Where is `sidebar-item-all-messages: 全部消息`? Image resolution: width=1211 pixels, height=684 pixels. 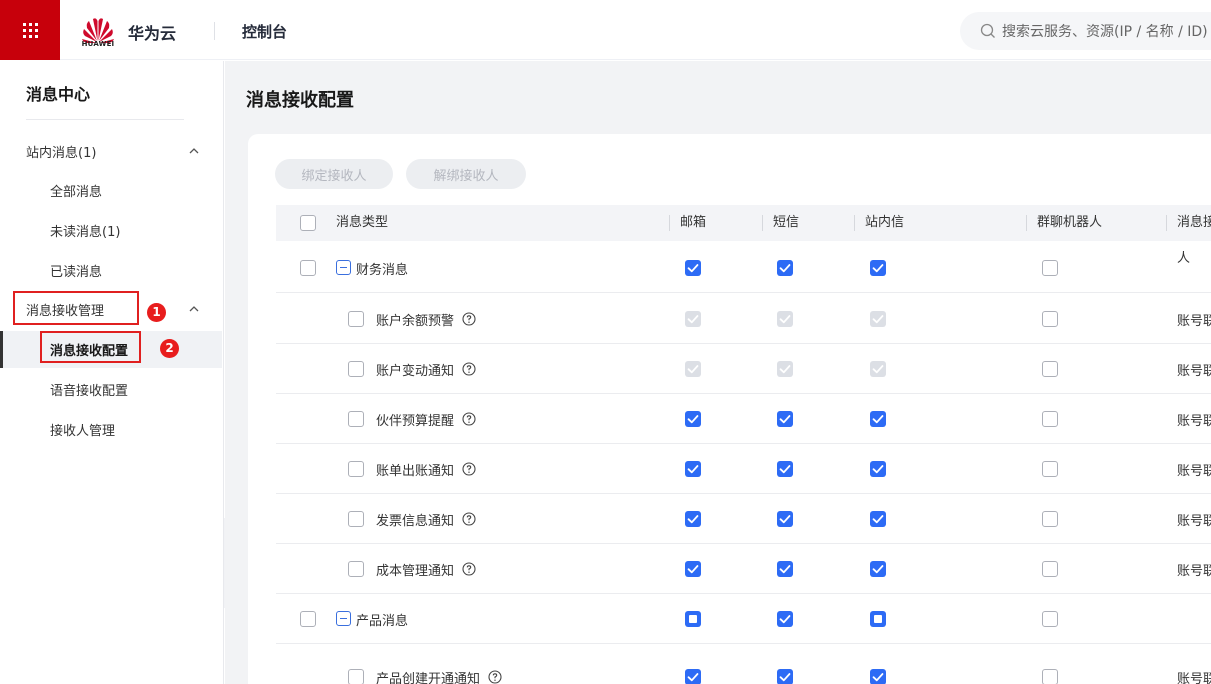
sidebar-item-all-messages: 全部消息 is located at coordinates (76, 190).